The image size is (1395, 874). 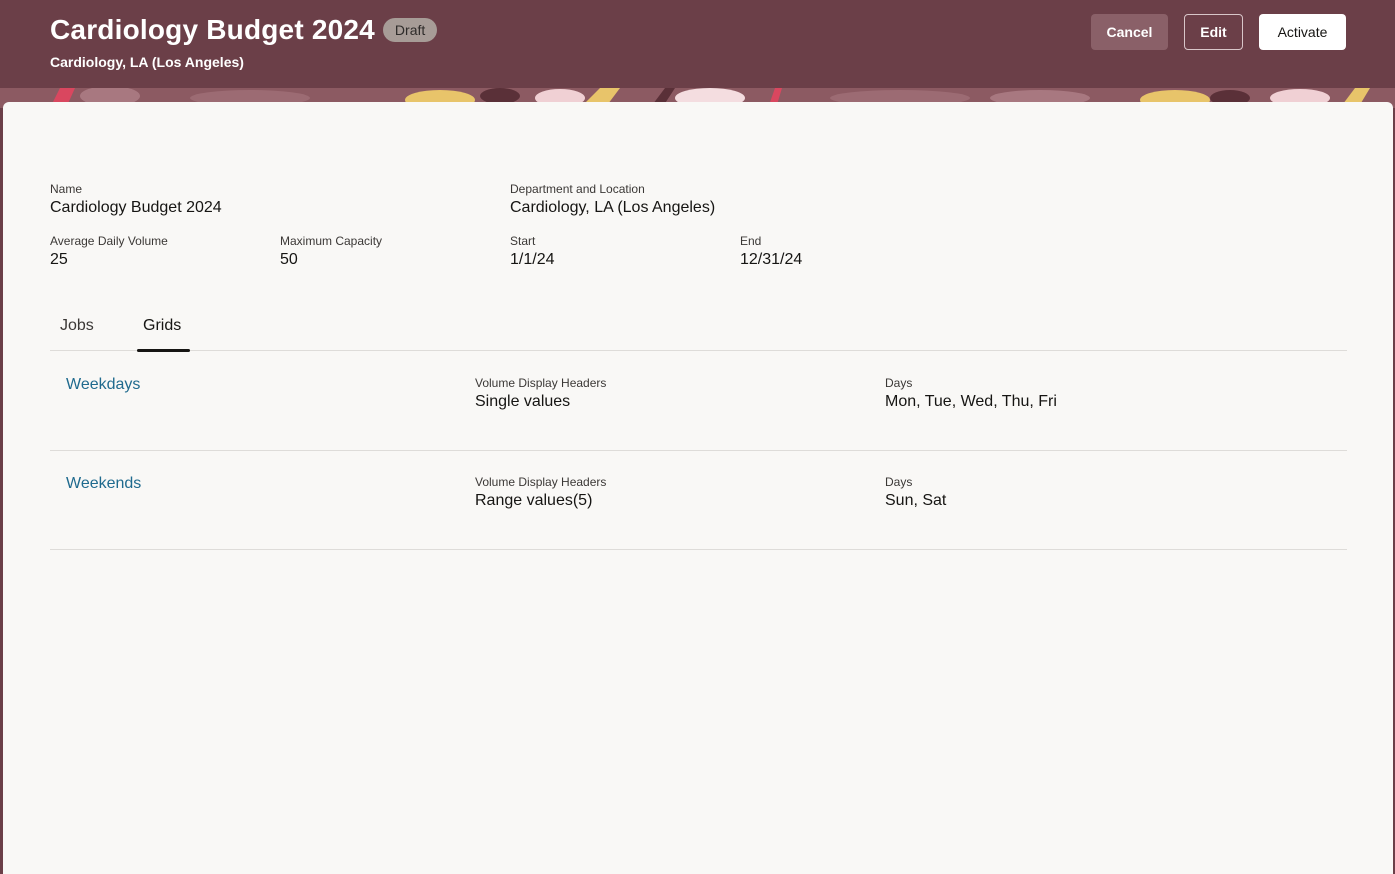 What do you see at coordinates (971, 401) in the screenshot?
I see `days-value: Mon, Tue, Wed, Thu, Fri` at bounding box center [971, 401].